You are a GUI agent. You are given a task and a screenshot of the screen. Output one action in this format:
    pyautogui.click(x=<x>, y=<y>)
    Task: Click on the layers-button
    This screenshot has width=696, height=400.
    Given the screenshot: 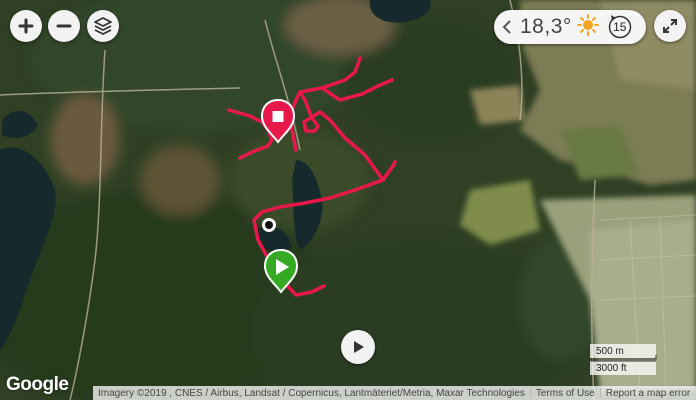 What is the action you would take?
    pyautogui.click(x=103, y=26)
    